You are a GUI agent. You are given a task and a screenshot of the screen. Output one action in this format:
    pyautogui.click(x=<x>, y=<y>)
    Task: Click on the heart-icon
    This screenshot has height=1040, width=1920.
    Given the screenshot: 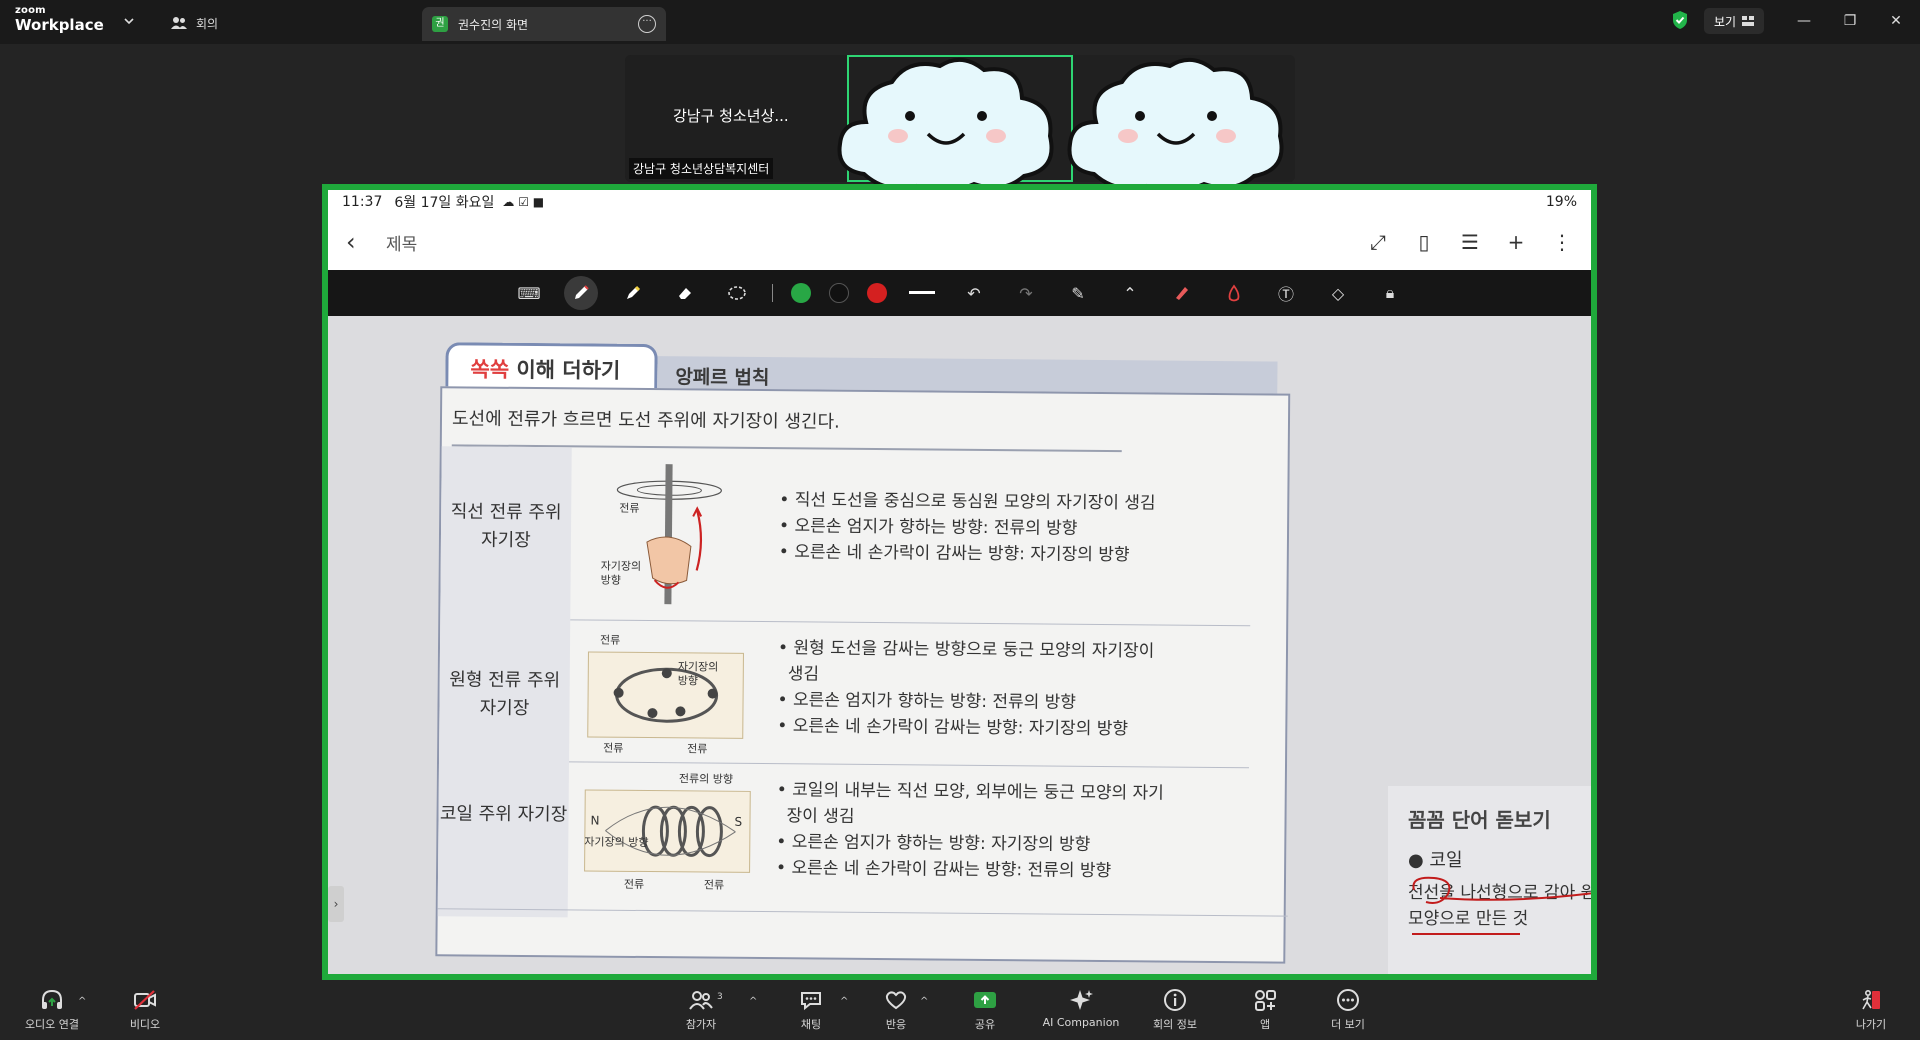 What is the action you would take?
    pyautogui.click(x=896, y=1000)
    